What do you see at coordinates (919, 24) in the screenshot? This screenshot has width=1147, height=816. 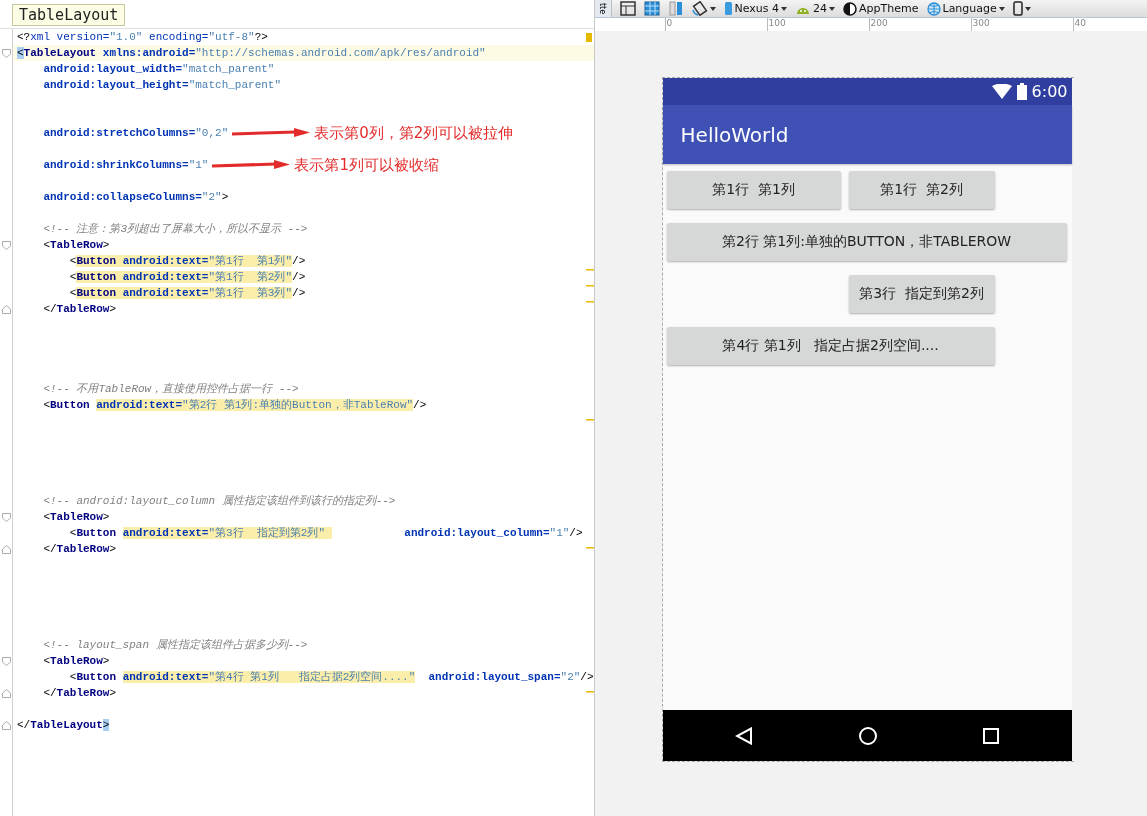 I see `ruler-label: 200` at bounding box center [919, 24].